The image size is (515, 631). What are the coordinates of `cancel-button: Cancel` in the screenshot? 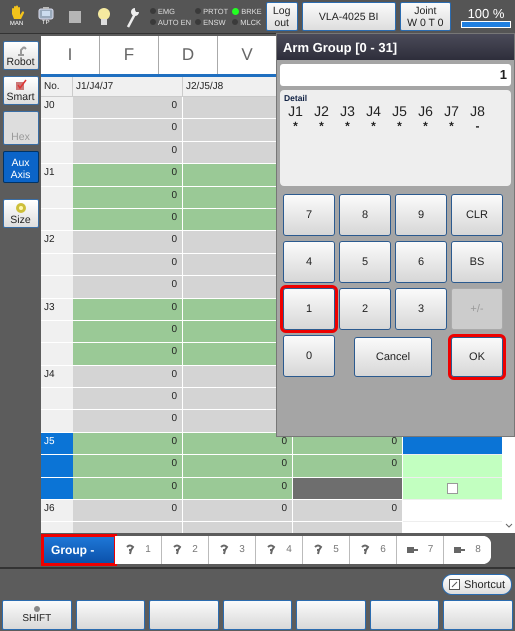 It's located at (393, 357).